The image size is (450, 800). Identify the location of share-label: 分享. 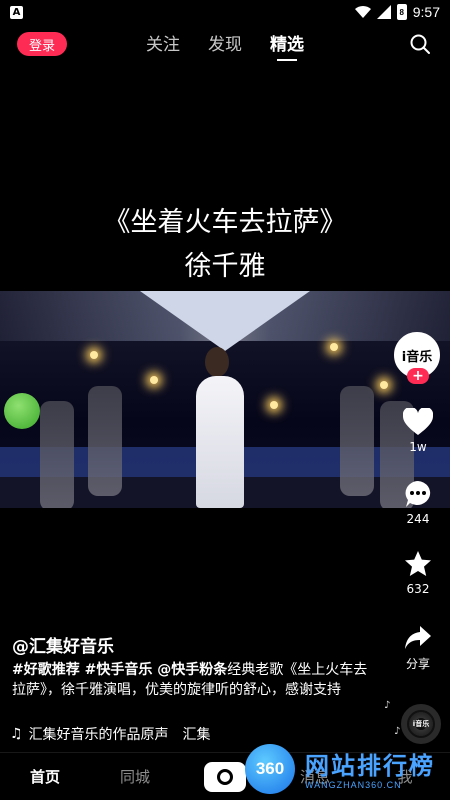
(417, 664).